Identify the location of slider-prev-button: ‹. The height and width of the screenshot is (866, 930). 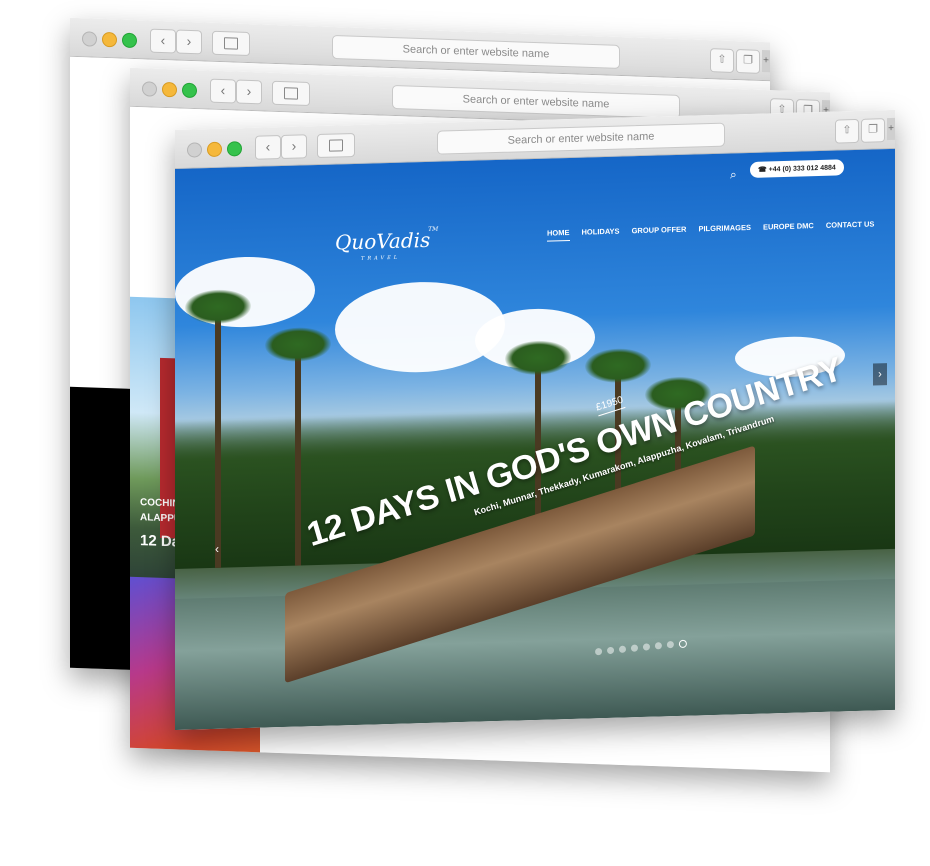
(217, 549).